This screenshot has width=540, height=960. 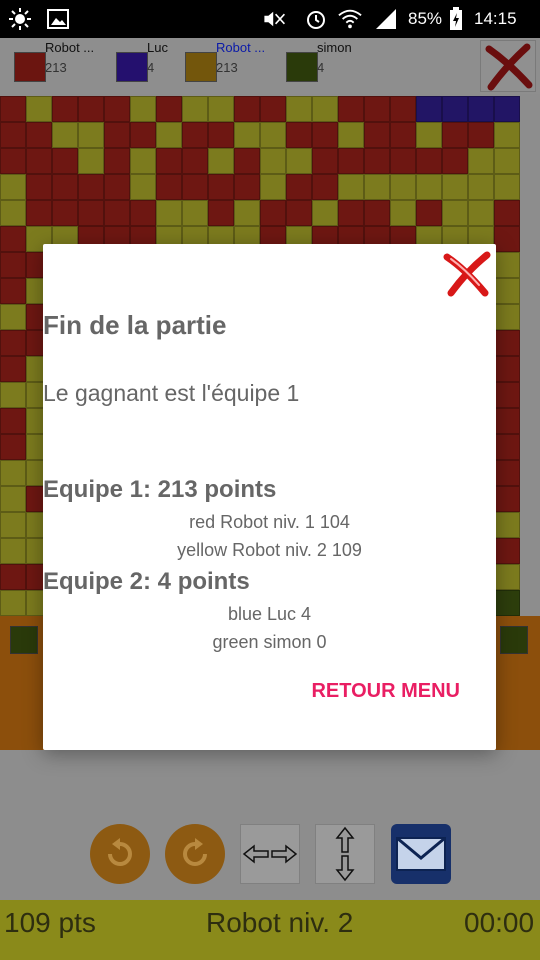 I want to click on quit-game-button, so click(x=508, y=66).